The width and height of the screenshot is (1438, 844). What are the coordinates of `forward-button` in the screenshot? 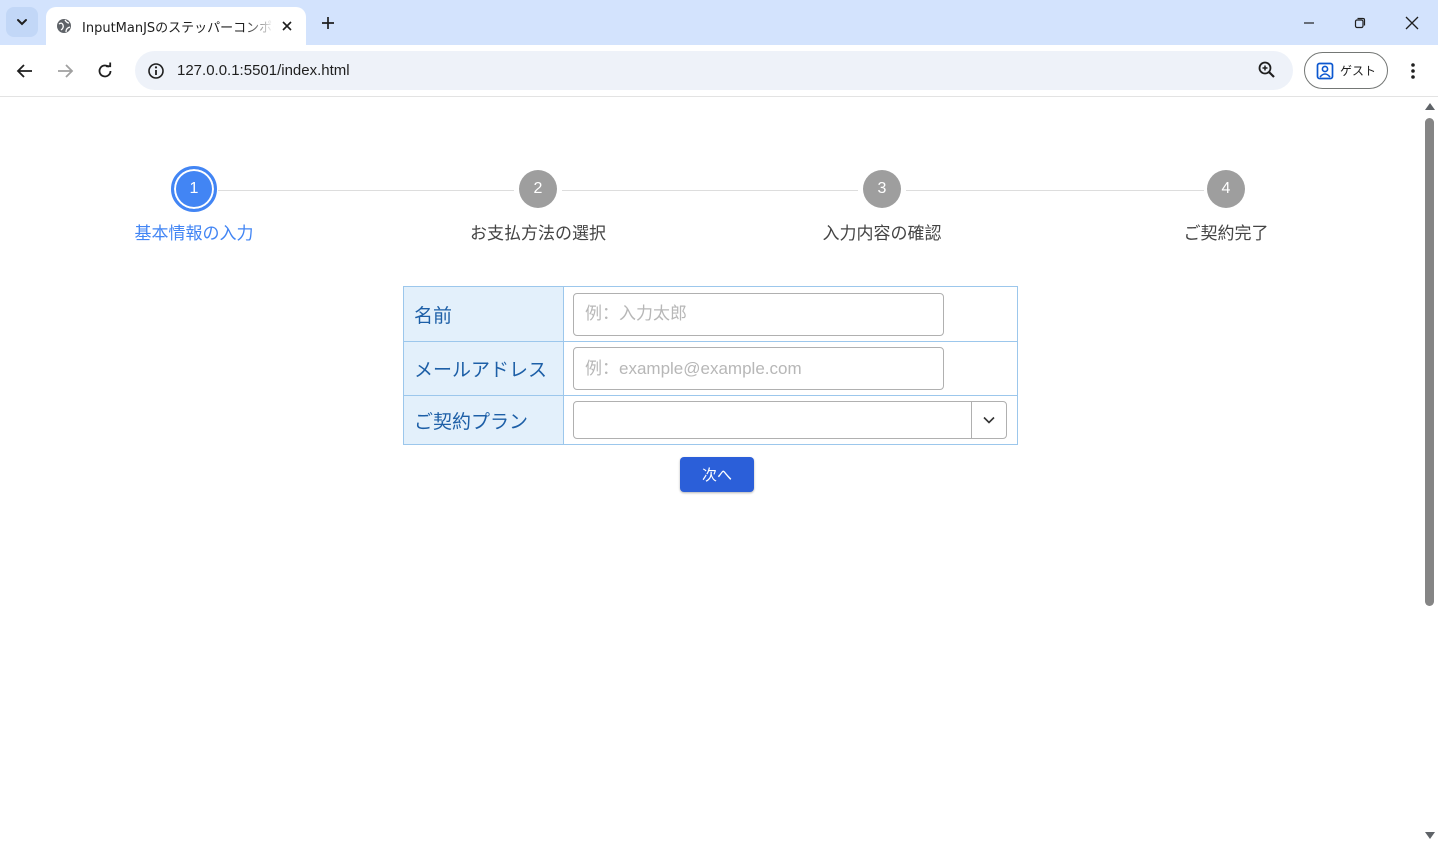 It's located at (65, 71).